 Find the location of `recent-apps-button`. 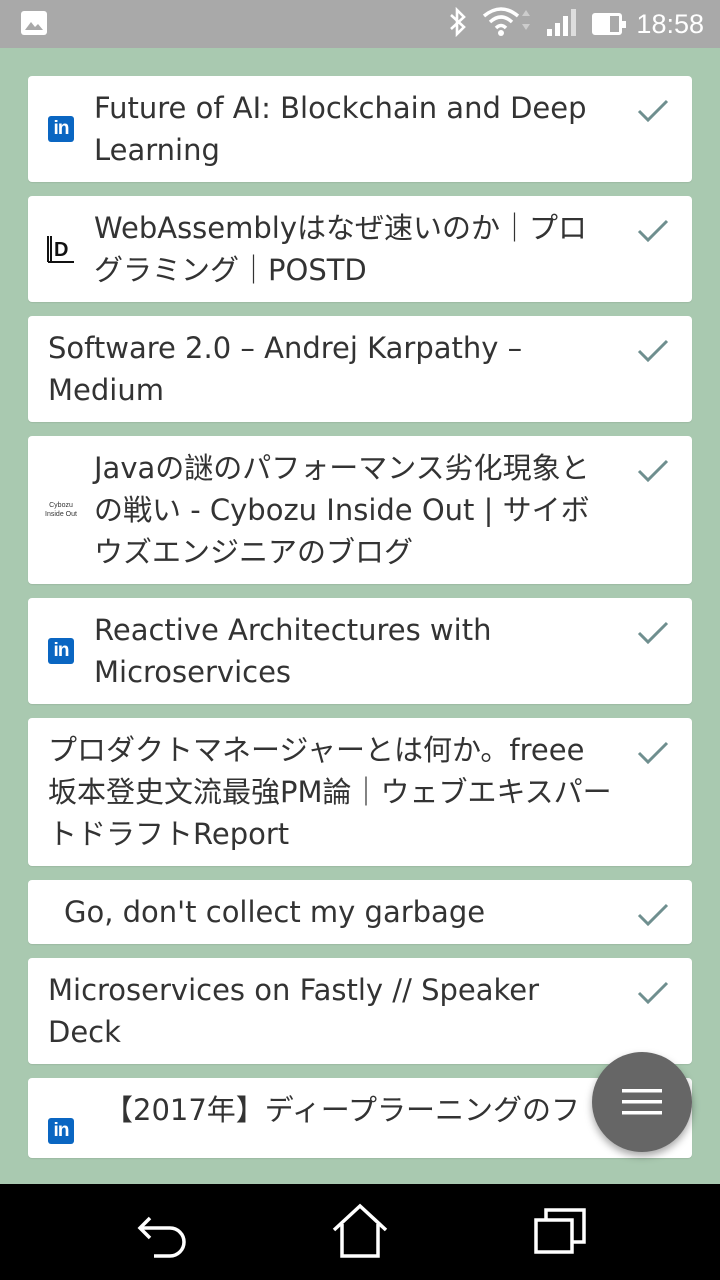

recent-apps-button is located at coordinates (560, 1232).